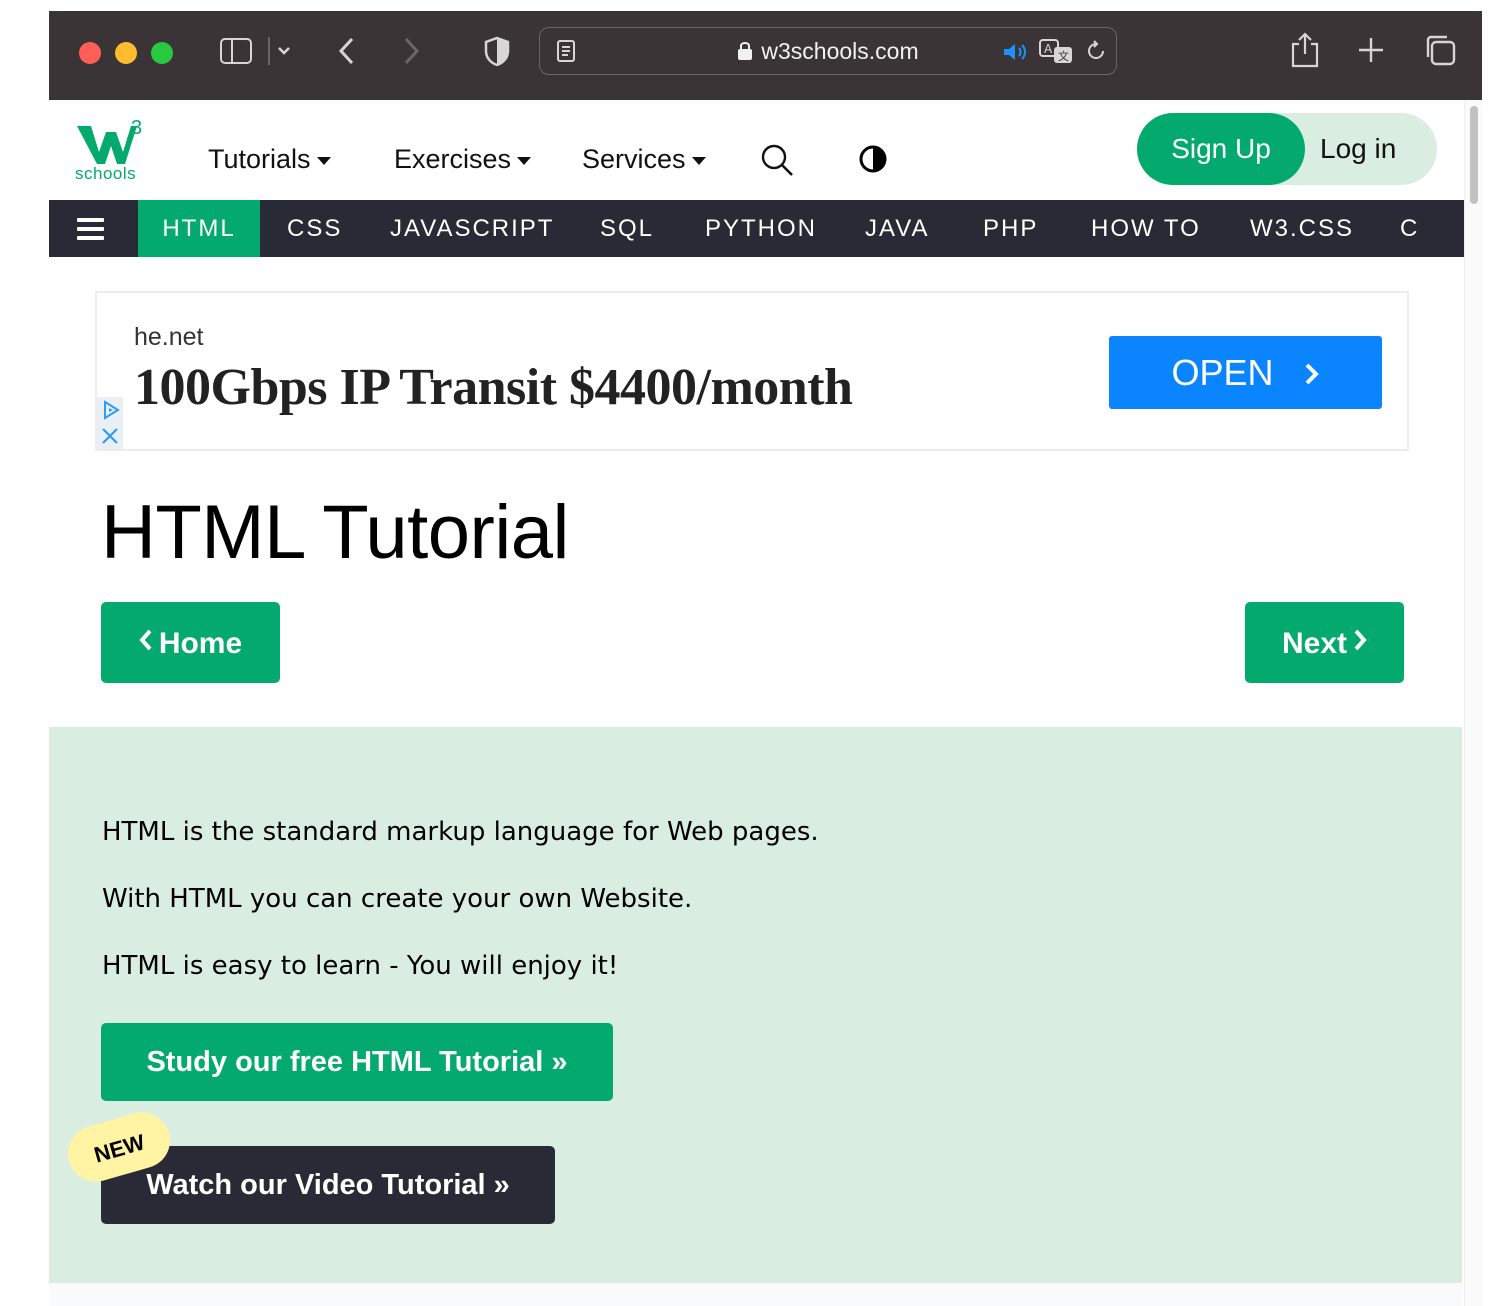 The image size is (1512, 1306). Describe the element at coordinates (873, 161) in the screenshot. I see `dark-mode-toggle-icon` at that location.